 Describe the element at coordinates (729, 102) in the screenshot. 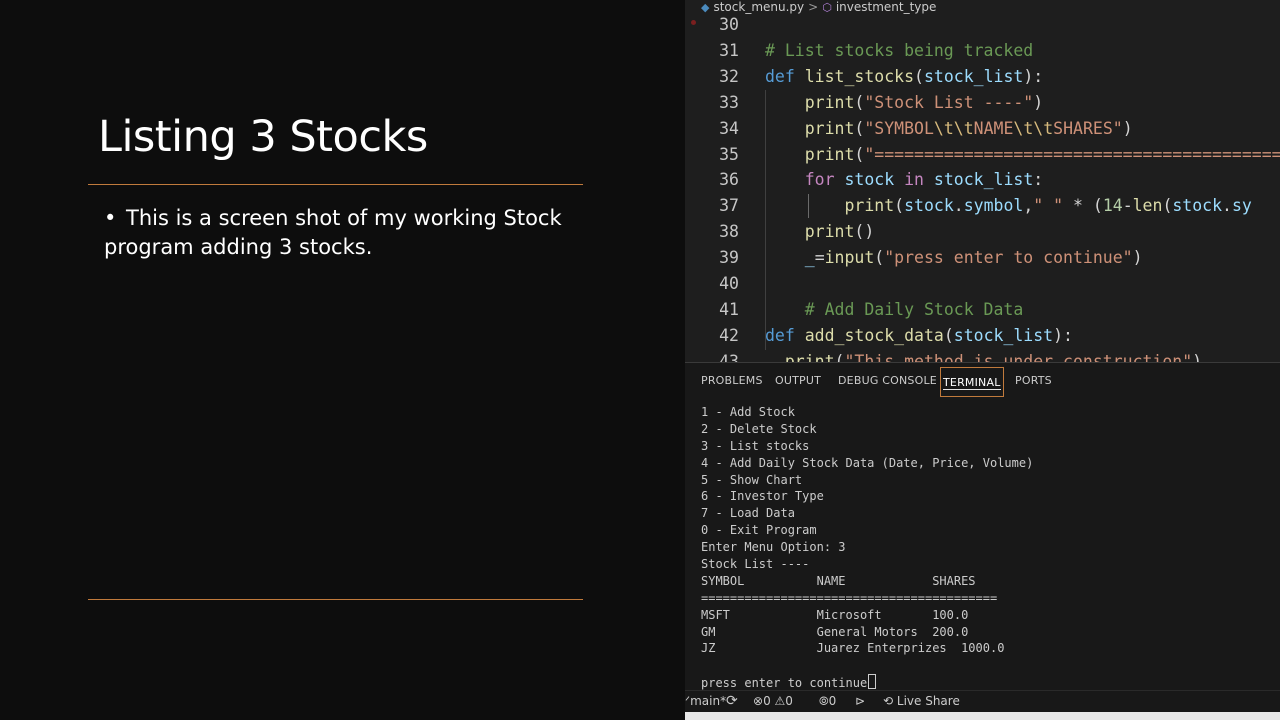

I see `line-number: 33` at that location.